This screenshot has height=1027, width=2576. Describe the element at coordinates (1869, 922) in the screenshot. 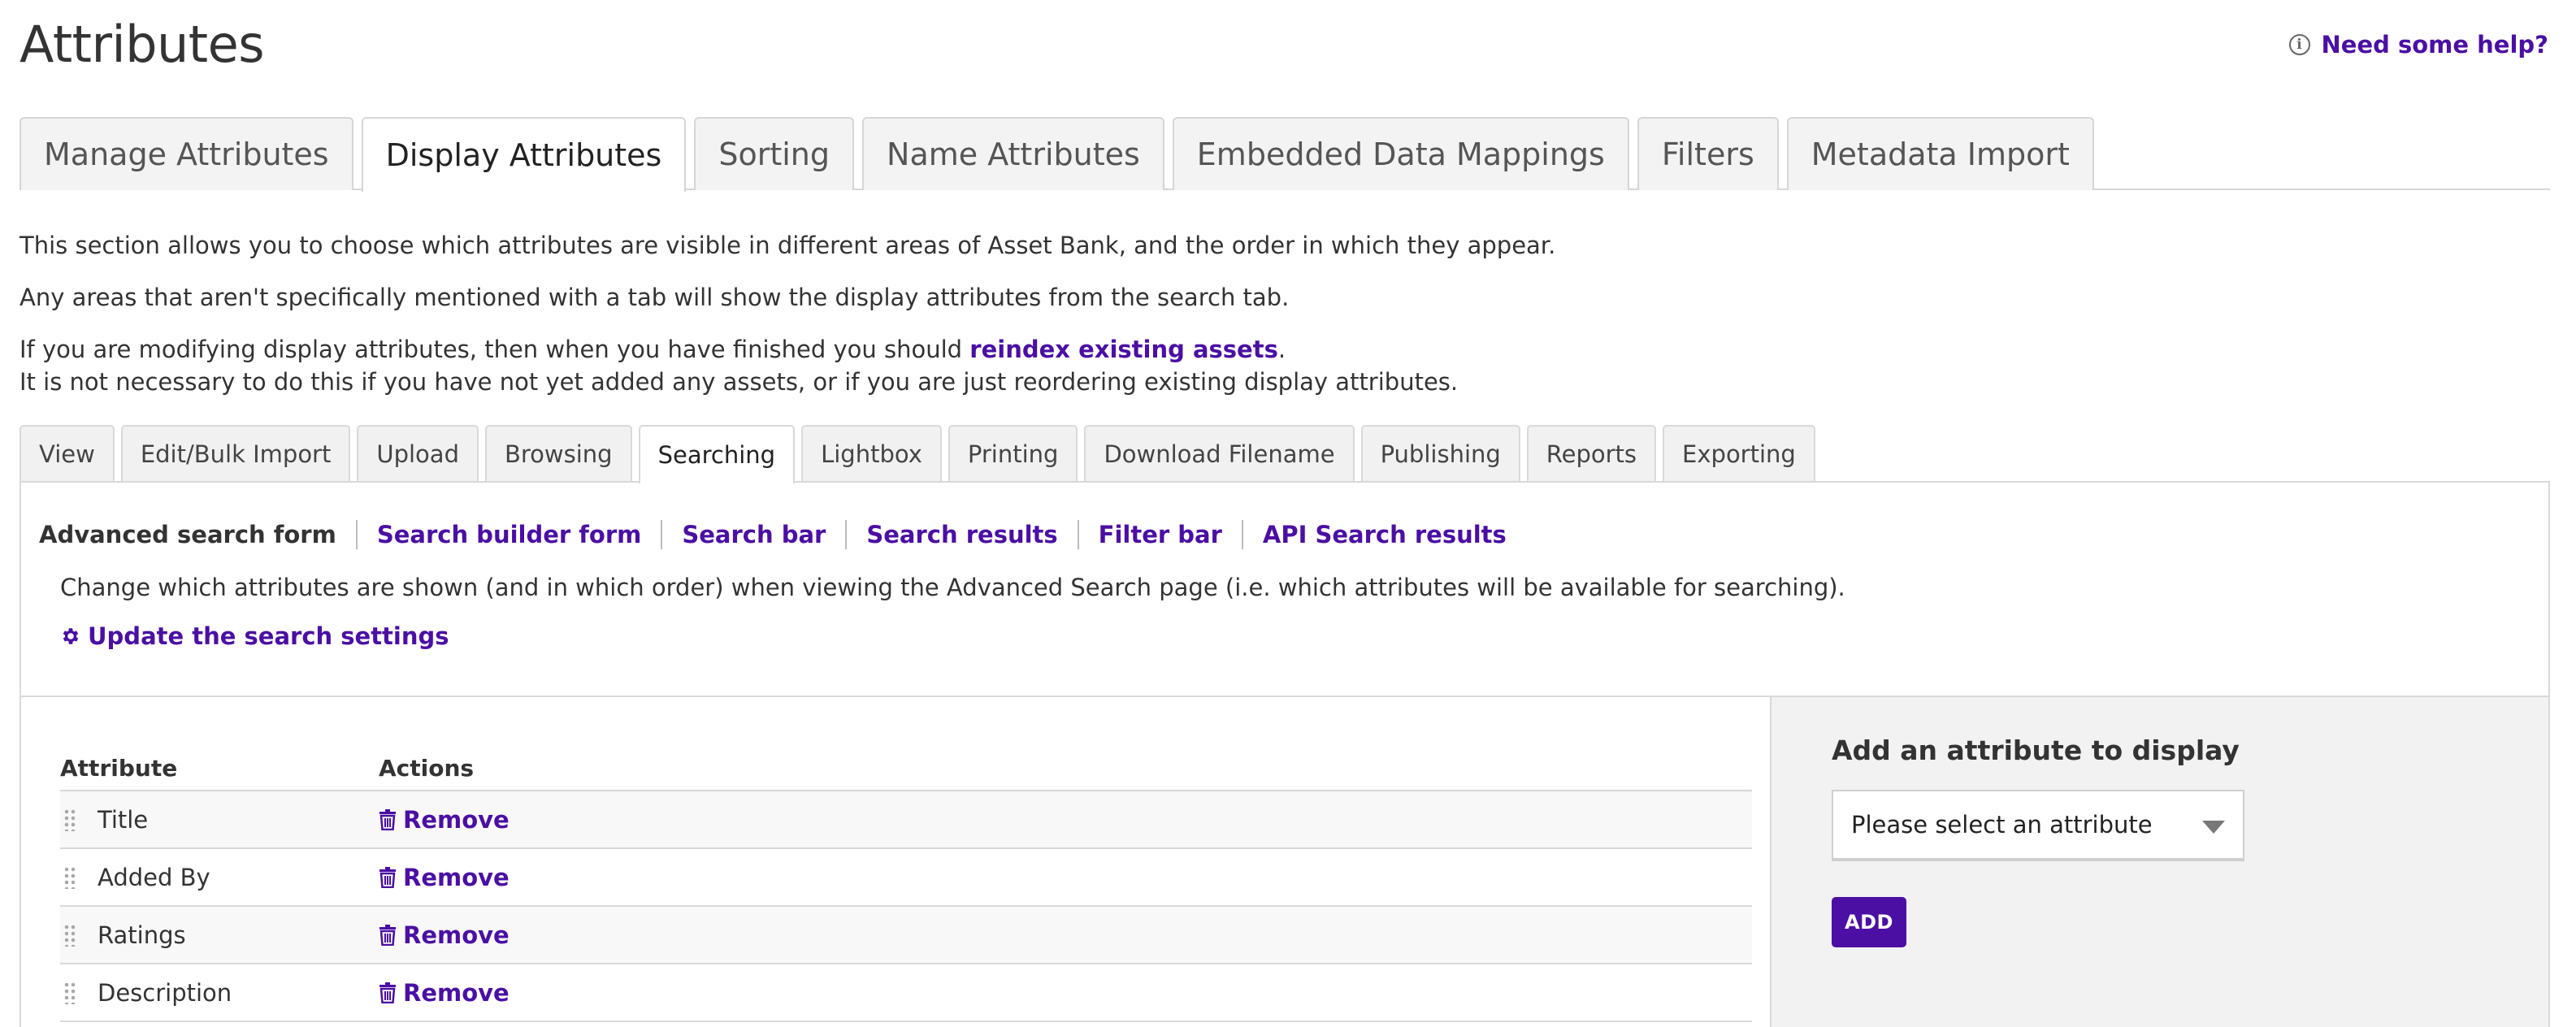

I see `add-button: ADD` at that location.